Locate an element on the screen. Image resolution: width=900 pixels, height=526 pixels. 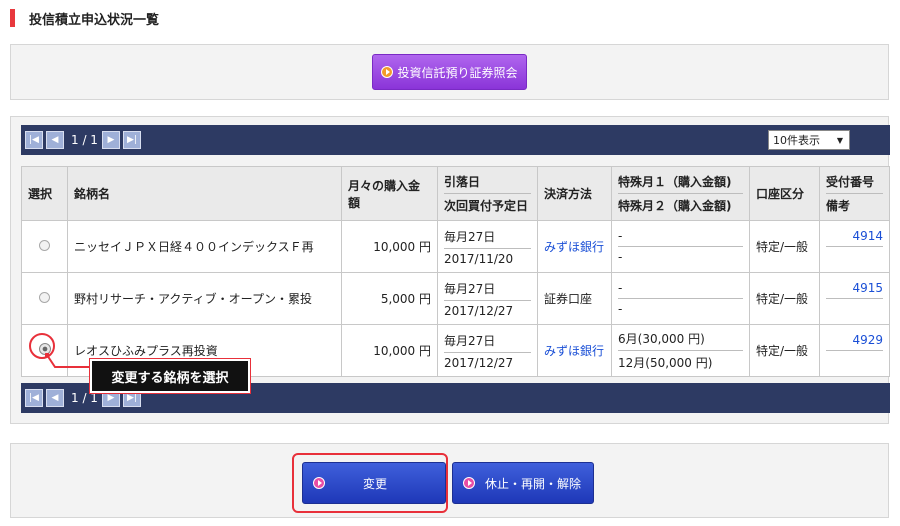
header-payment: 決済方法 is located at coordinates (574, 193).